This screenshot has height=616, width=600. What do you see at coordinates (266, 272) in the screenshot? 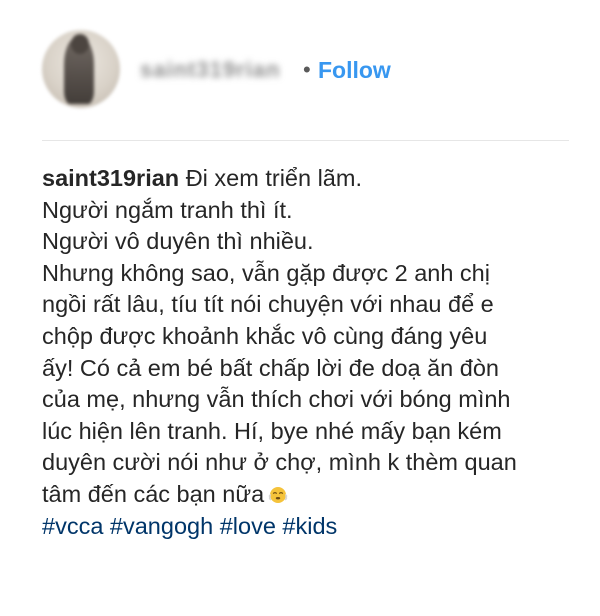
I see `caption-line: Nhưng không sao, vẫn gặp được 2 anh chị` at bounding box center [266, 272].